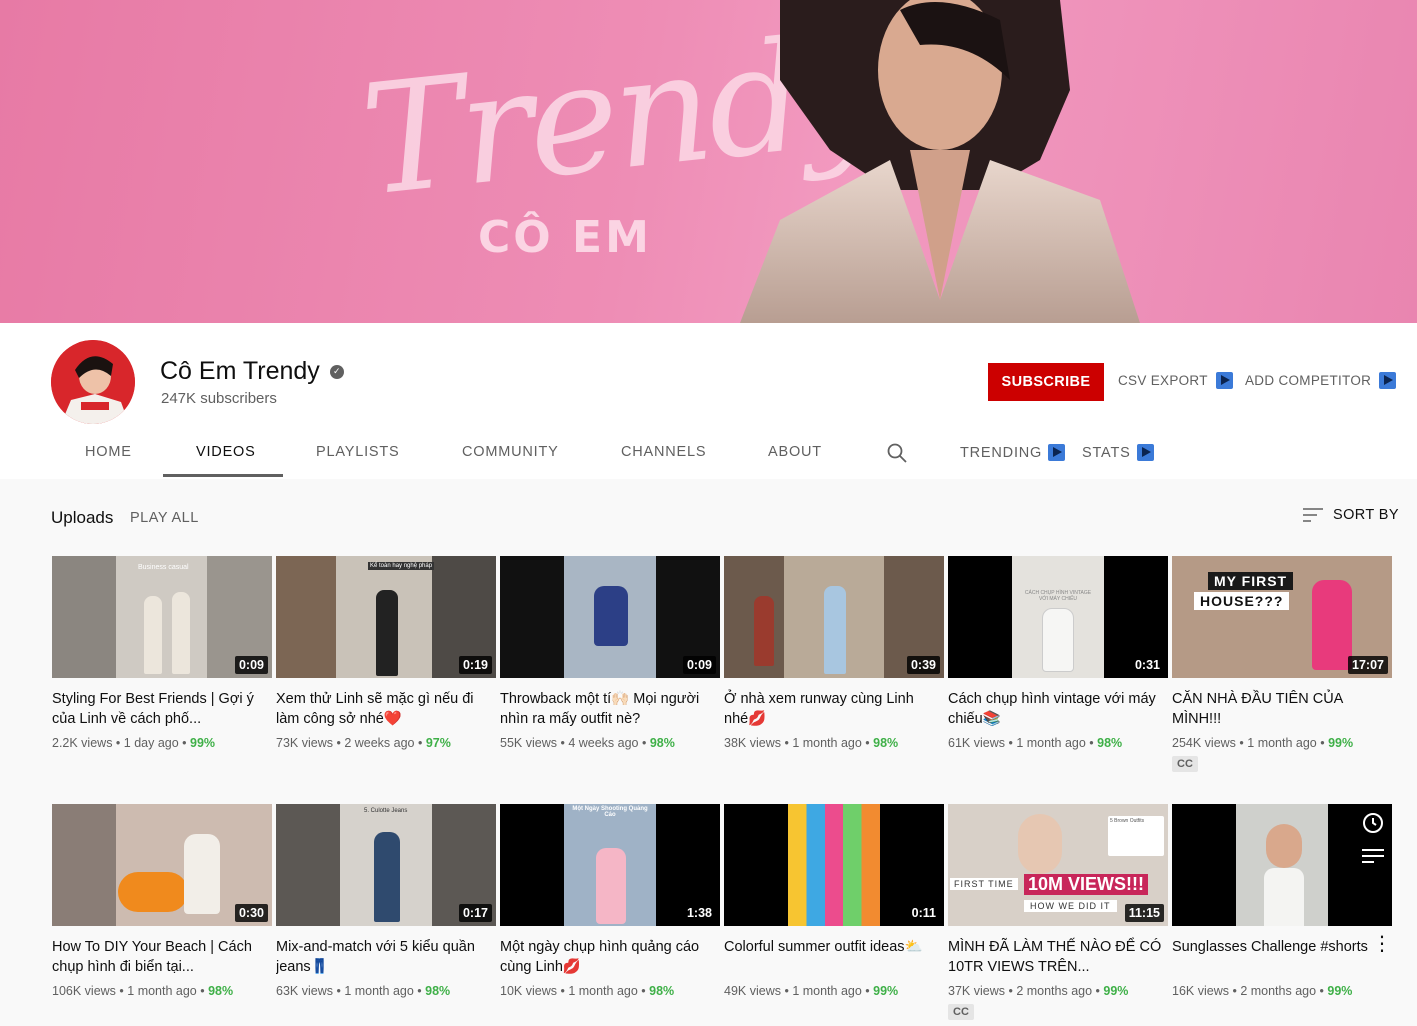  What do you see at coordinates (610, 617) in the screenshot?
I see `video-thumbnail: 0:09` at bounding box center [610, 617].